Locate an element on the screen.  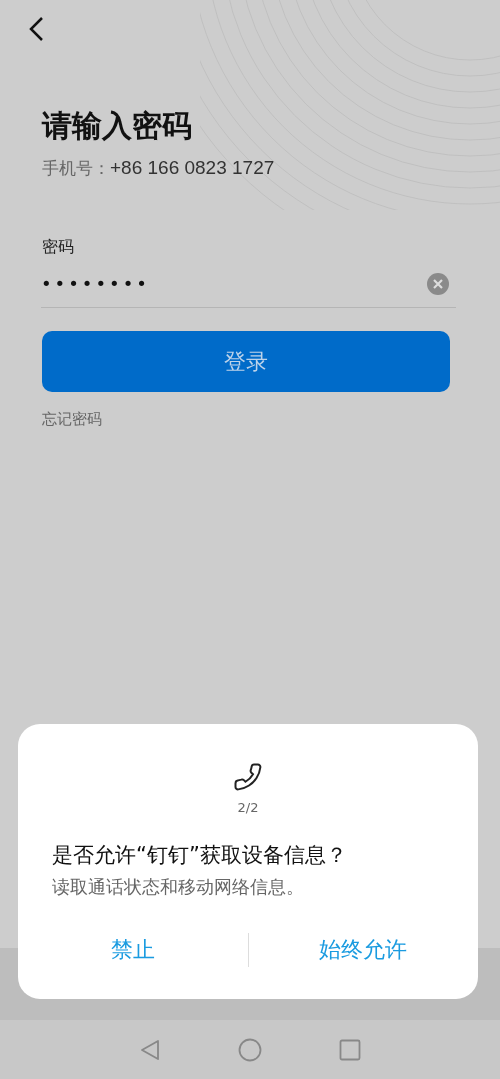
back-icon is located at coordinates (36, 29).